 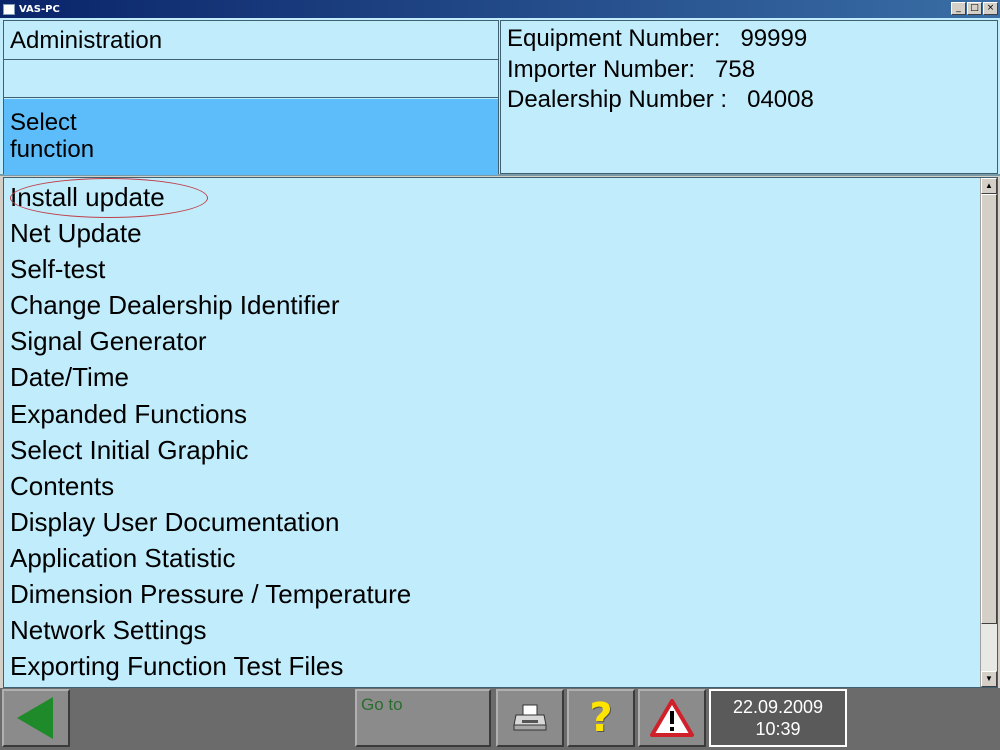 I want to click on print-button, so click(x=530, y=718).